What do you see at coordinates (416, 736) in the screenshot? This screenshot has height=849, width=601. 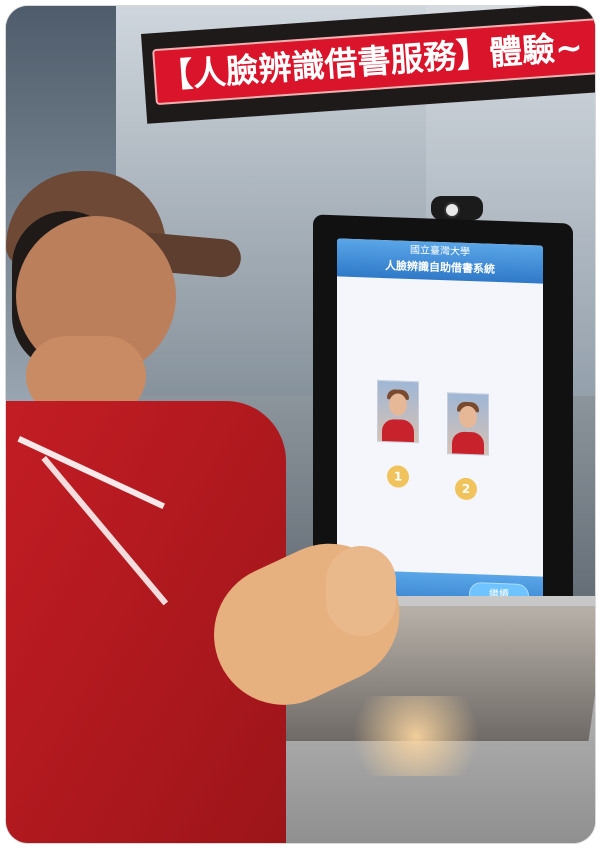 I see `light-glow` at bounding box center [416, 736].